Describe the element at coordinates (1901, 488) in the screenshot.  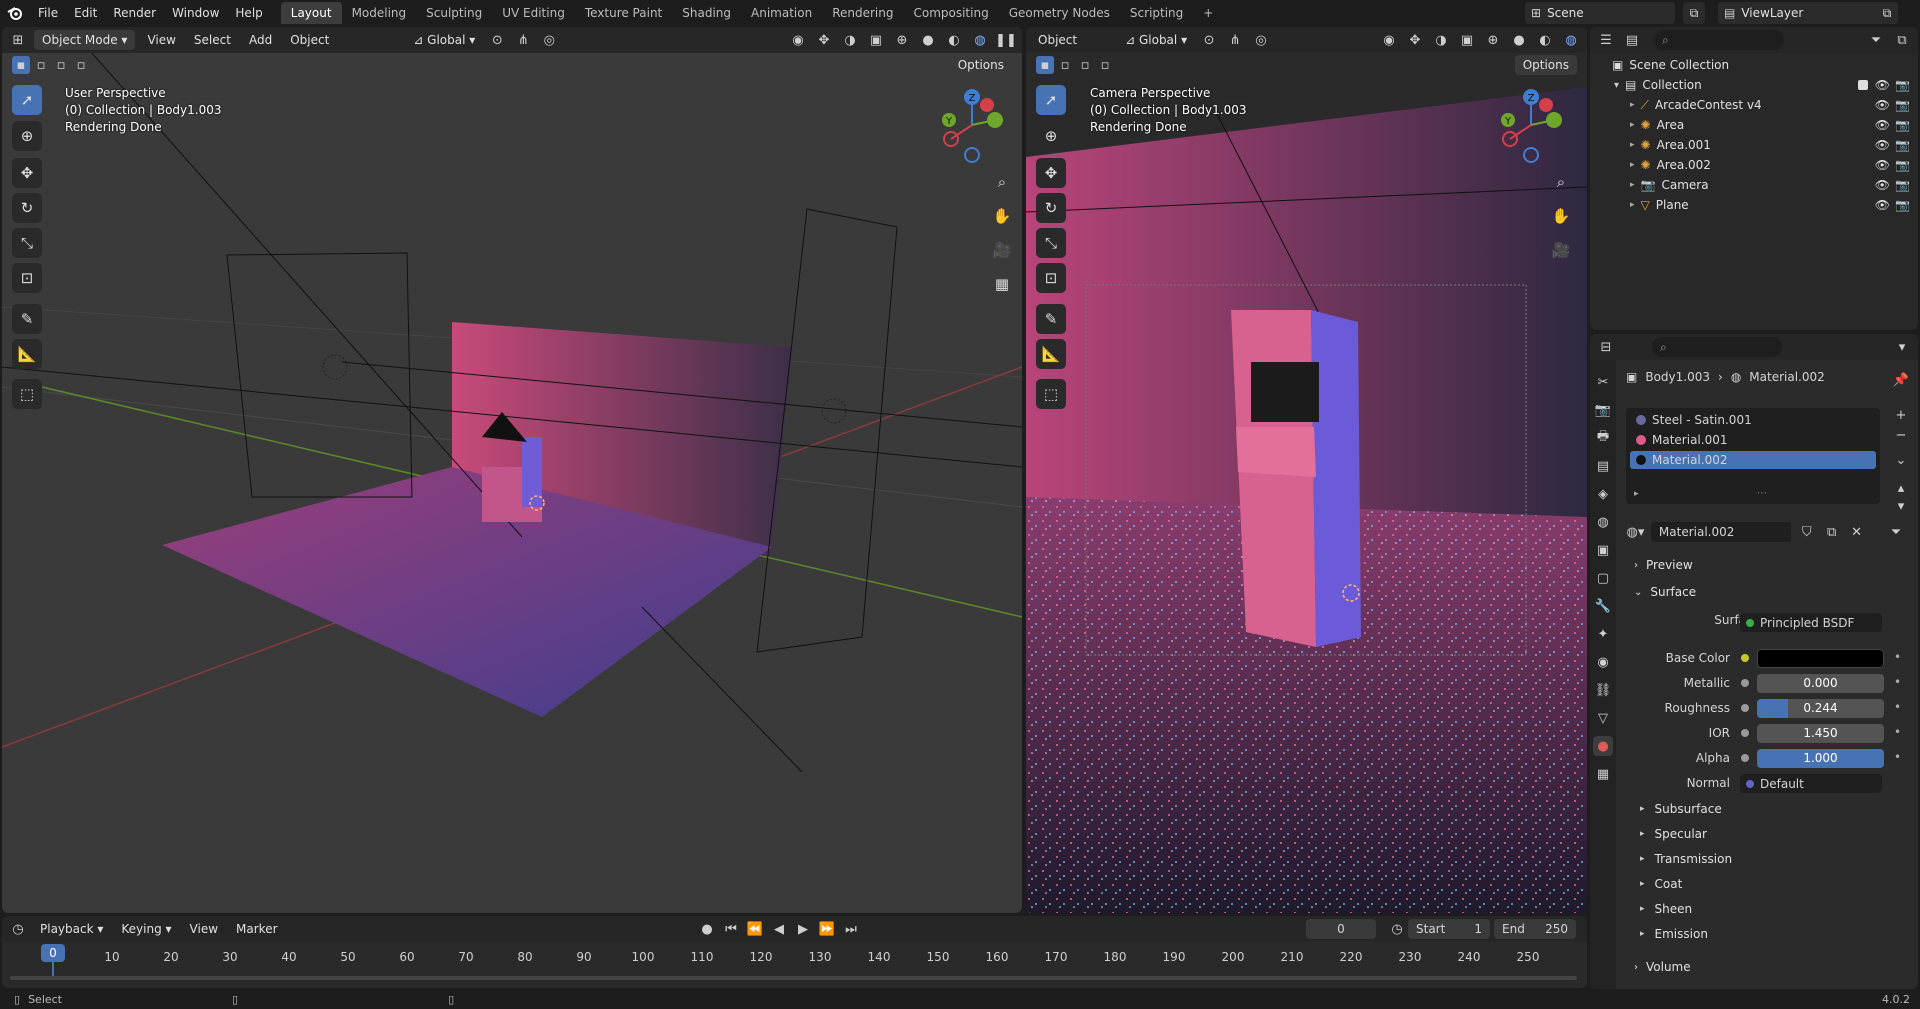
I see `move-up-icon: ▴` at that location.